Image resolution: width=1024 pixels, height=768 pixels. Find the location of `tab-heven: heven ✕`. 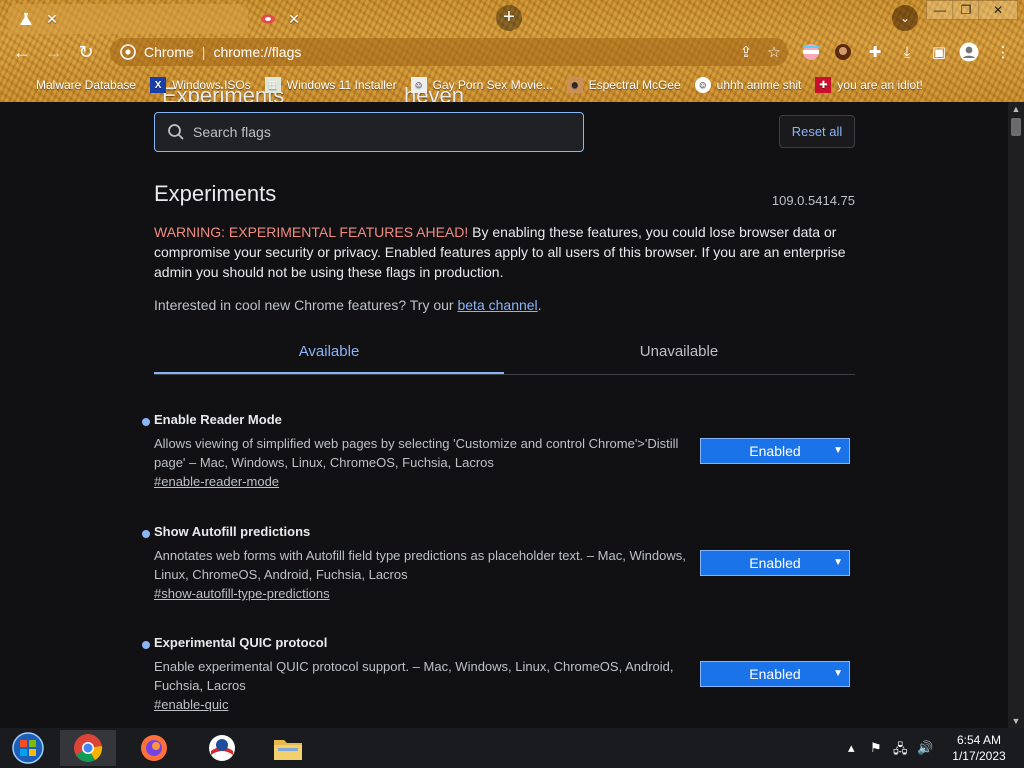

tab-heven: heven ✕ is located at coordinates (370, 56).